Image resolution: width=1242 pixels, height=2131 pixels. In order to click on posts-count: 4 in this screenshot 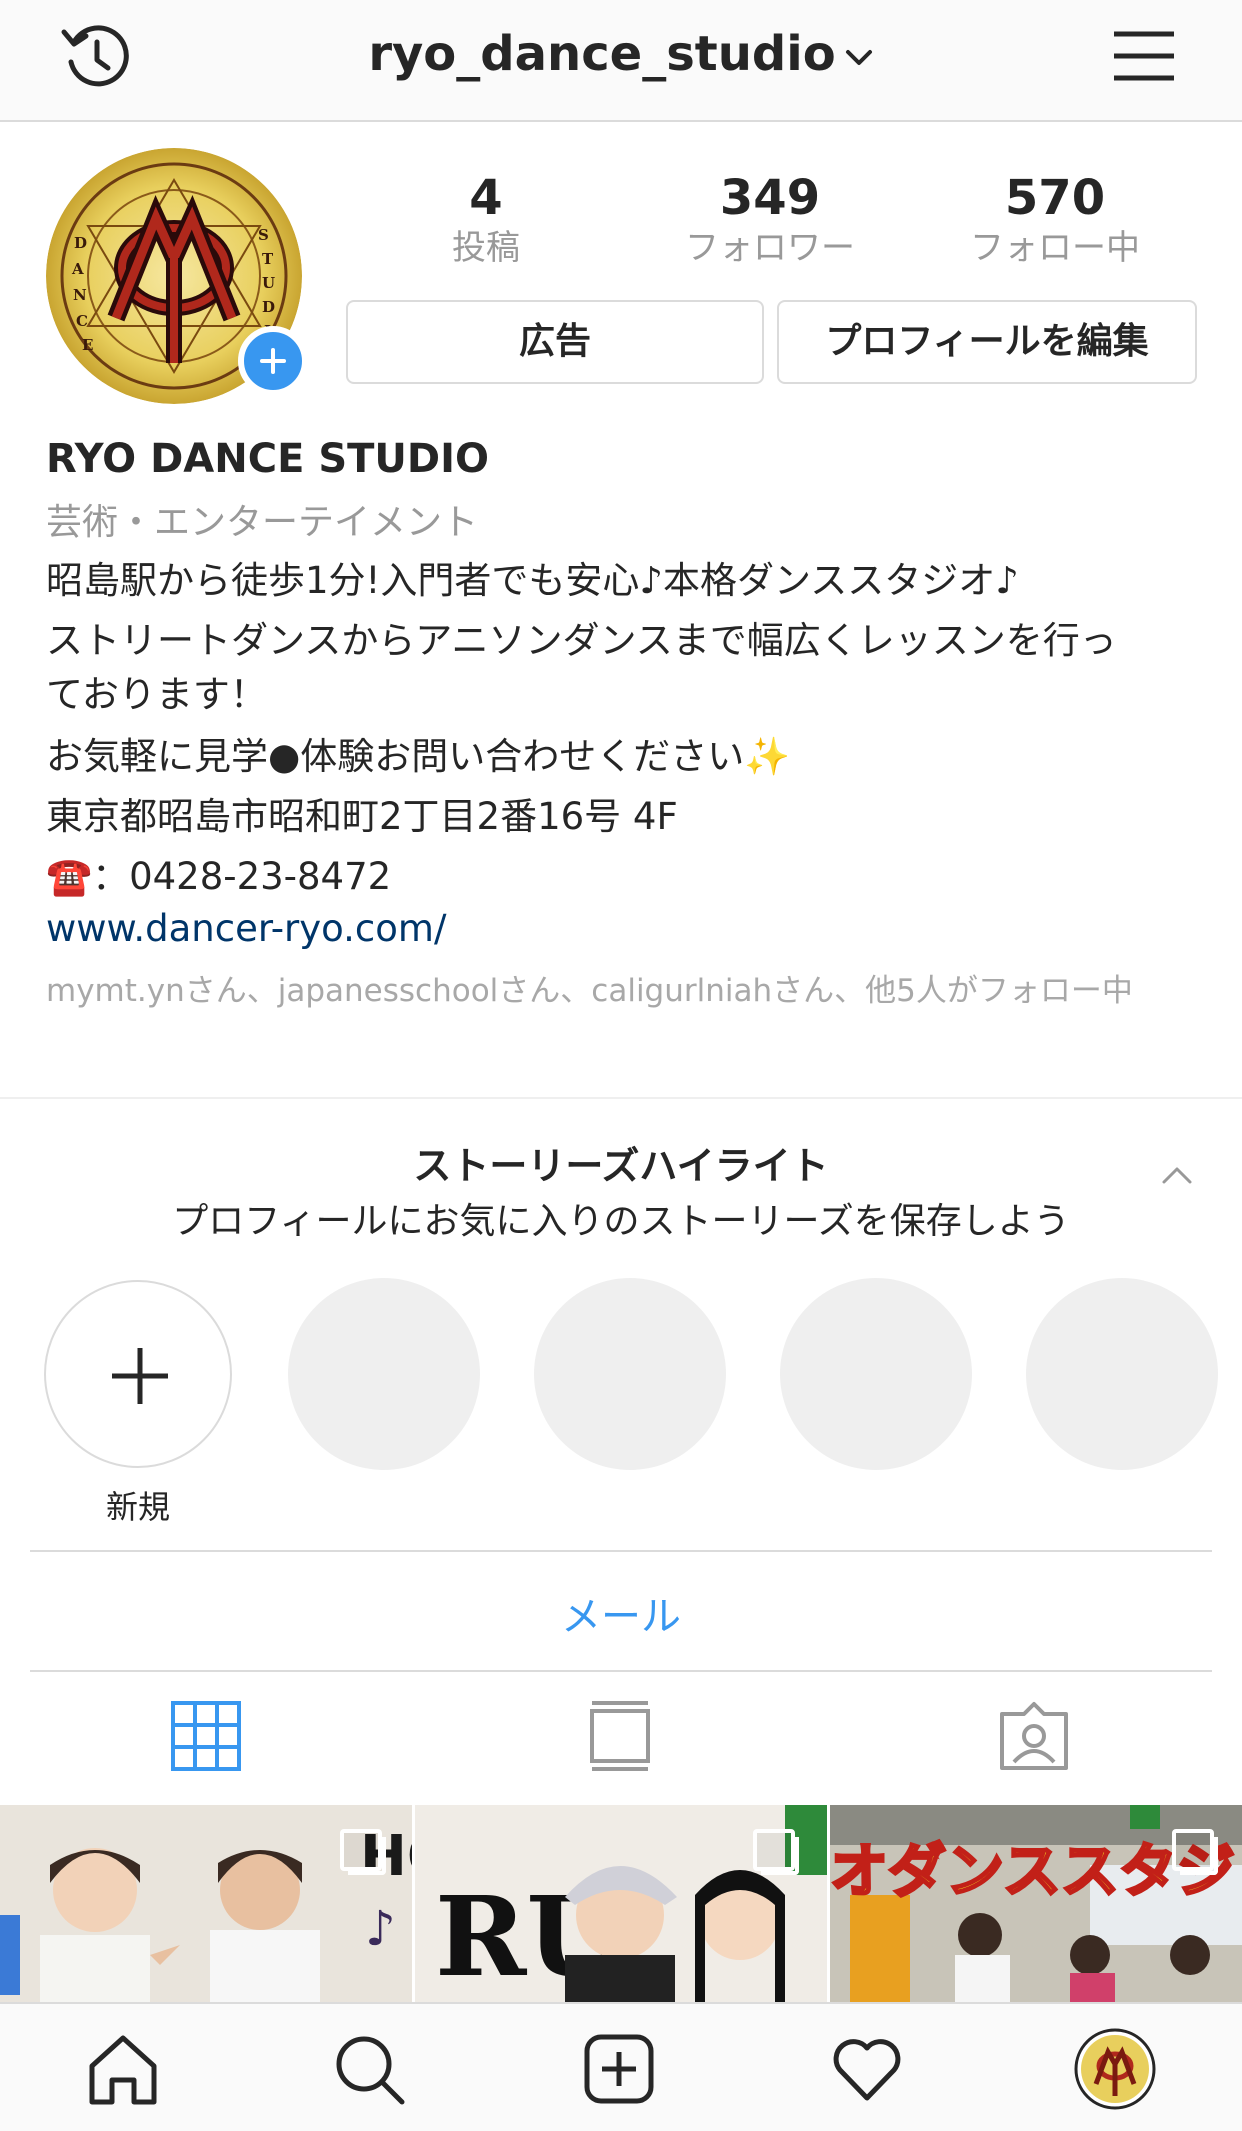, I will do `click(486, 198)`.